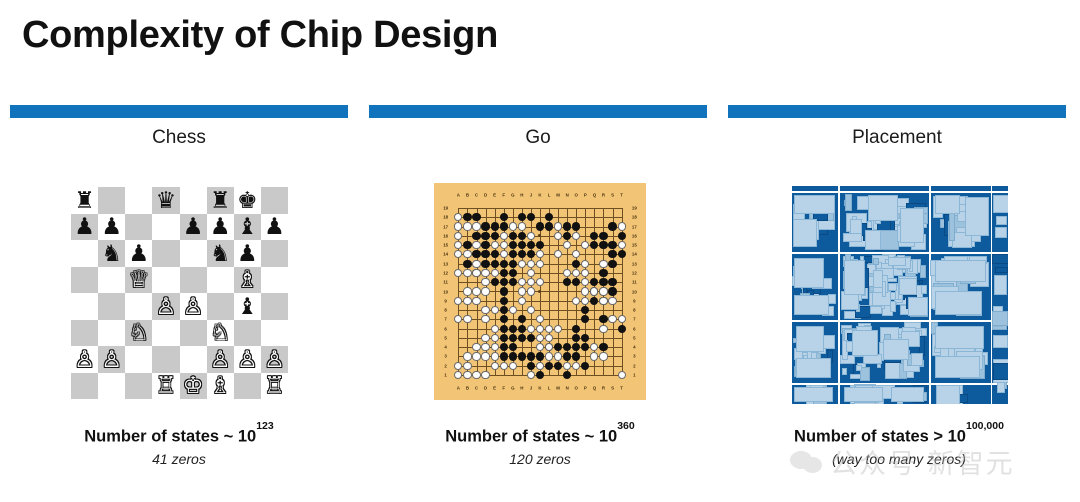  What do you see at coordinates (265, 426) in the screenshot?
I see `caption-exponent-chess: 123` at bounding box center [265, 426].